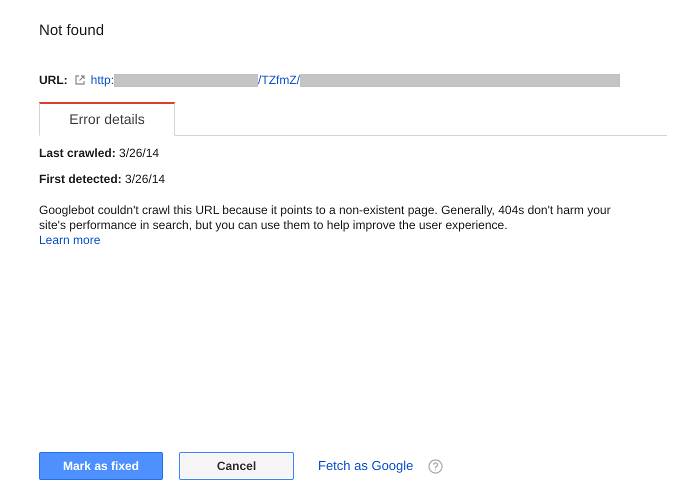 Image resolution: width=700 pixels, height=500 pixels. Describe the element at coordinates (99, 153) in the screenshot. I see `detail-line: Last crawled: 3/26/14` at that location.